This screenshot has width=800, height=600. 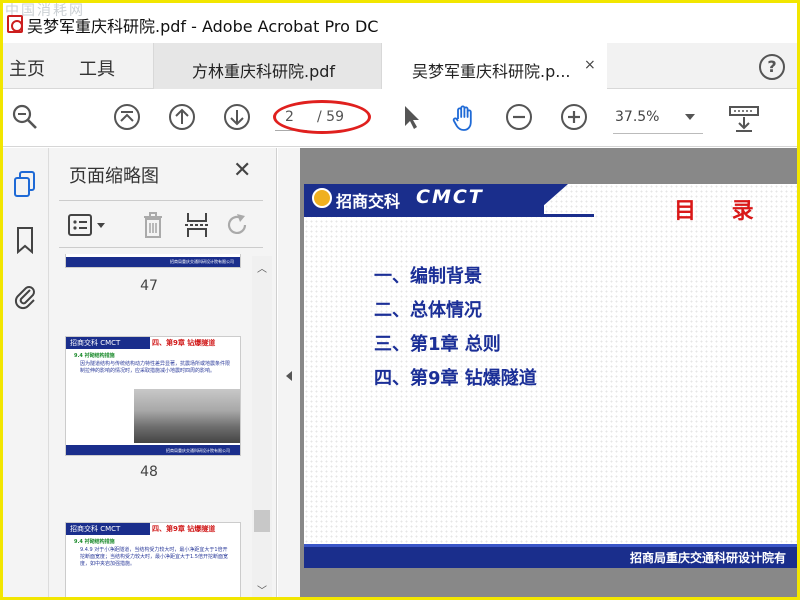 What do you see at coordinates (322, 198) in the screenshot?
I see `cmct-logo-icon` at bounding box center [322, 198].